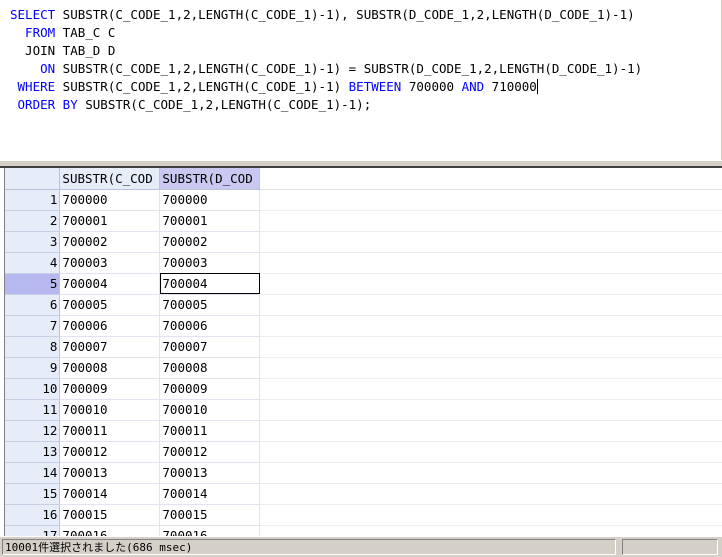  What do you see at coordinates (361, 164) in the screenshot?
I see `pane-splitter` at bounding box center [361, 164].